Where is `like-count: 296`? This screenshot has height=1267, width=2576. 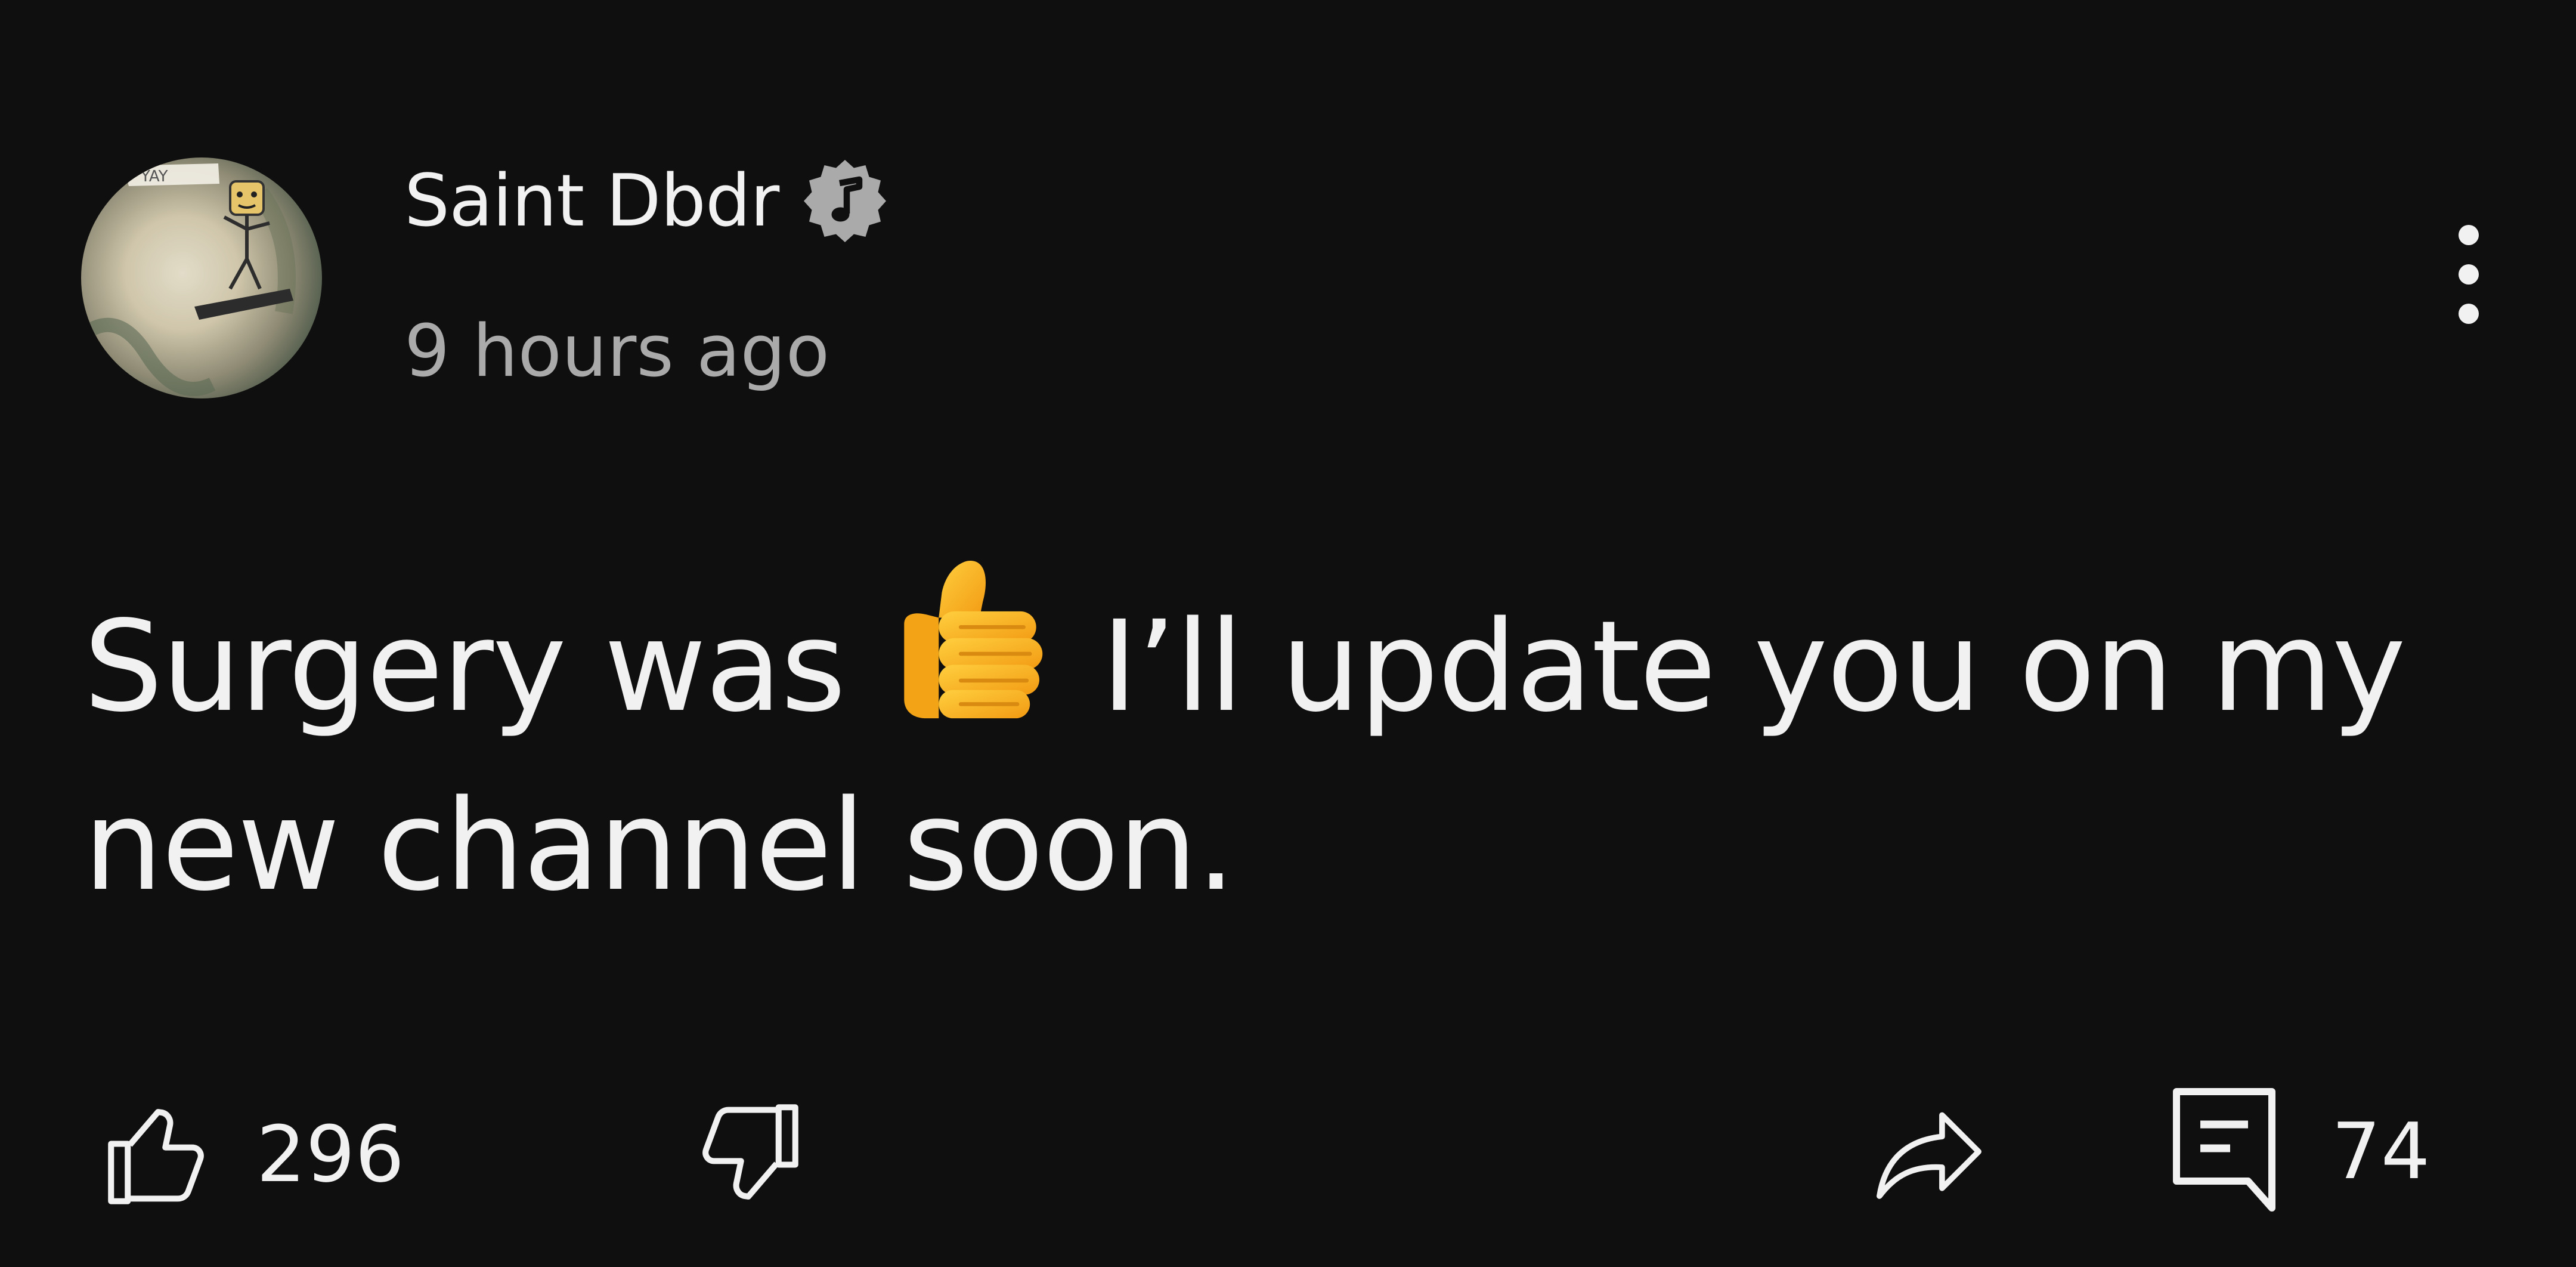
like-count: 296 is located at coordinates (331, 1154).